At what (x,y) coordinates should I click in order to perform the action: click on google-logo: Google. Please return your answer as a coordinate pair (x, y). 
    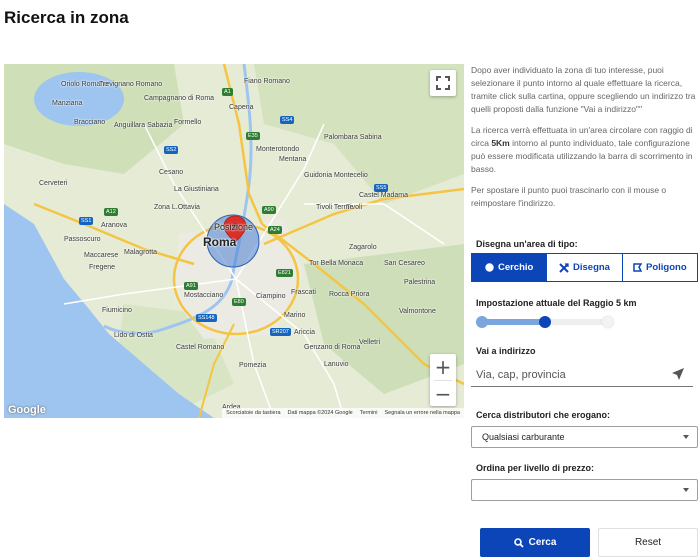
    Looking at the image, I should click on (27, 410).